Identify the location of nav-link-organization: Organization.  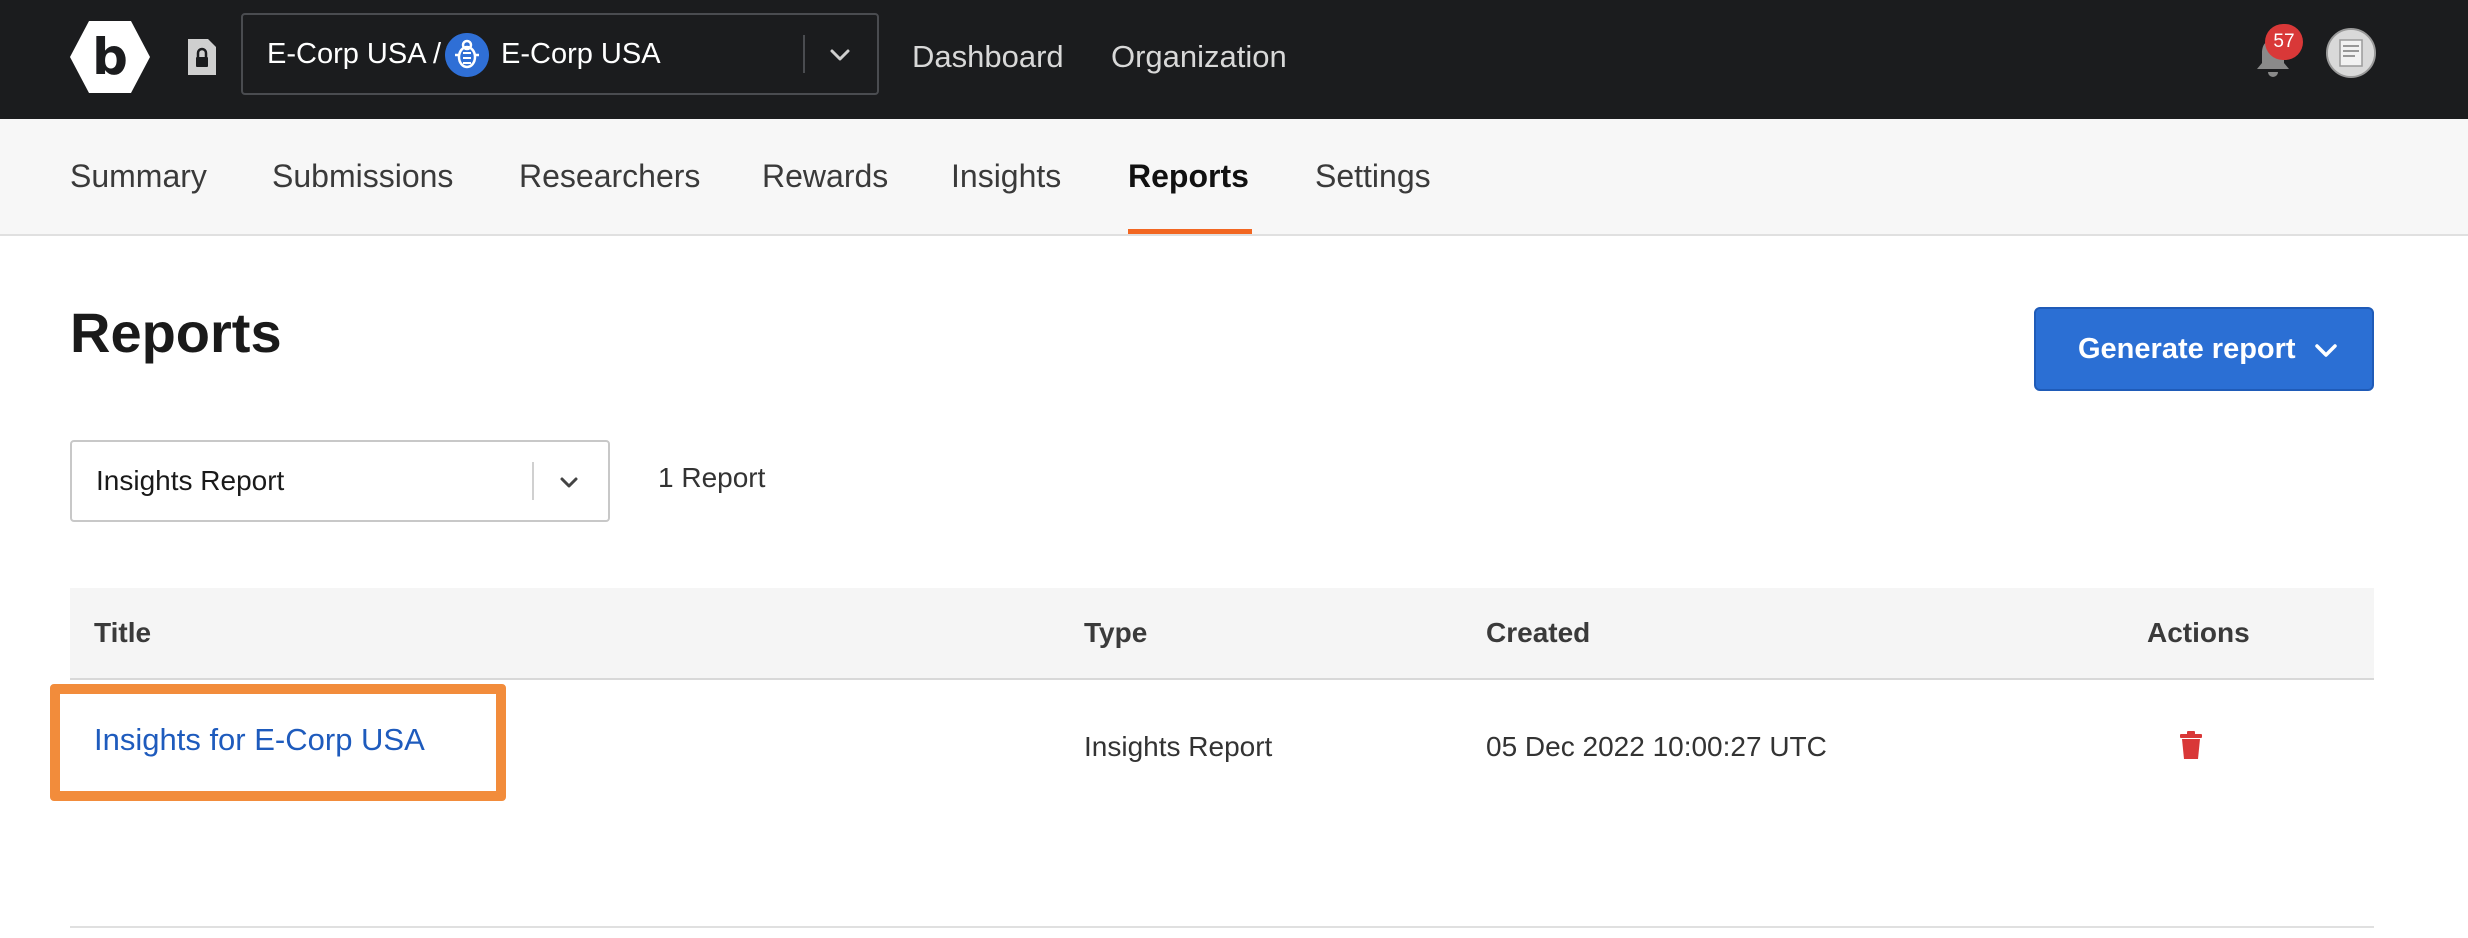
(1199, 56).